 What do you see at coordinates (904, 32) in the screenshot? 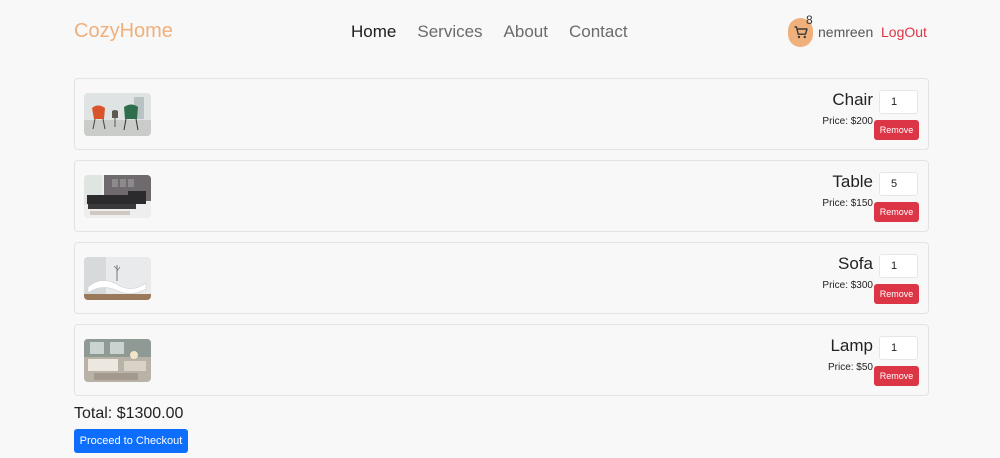
I see `logout-link: LogOut` at bounding box center [904, 32].